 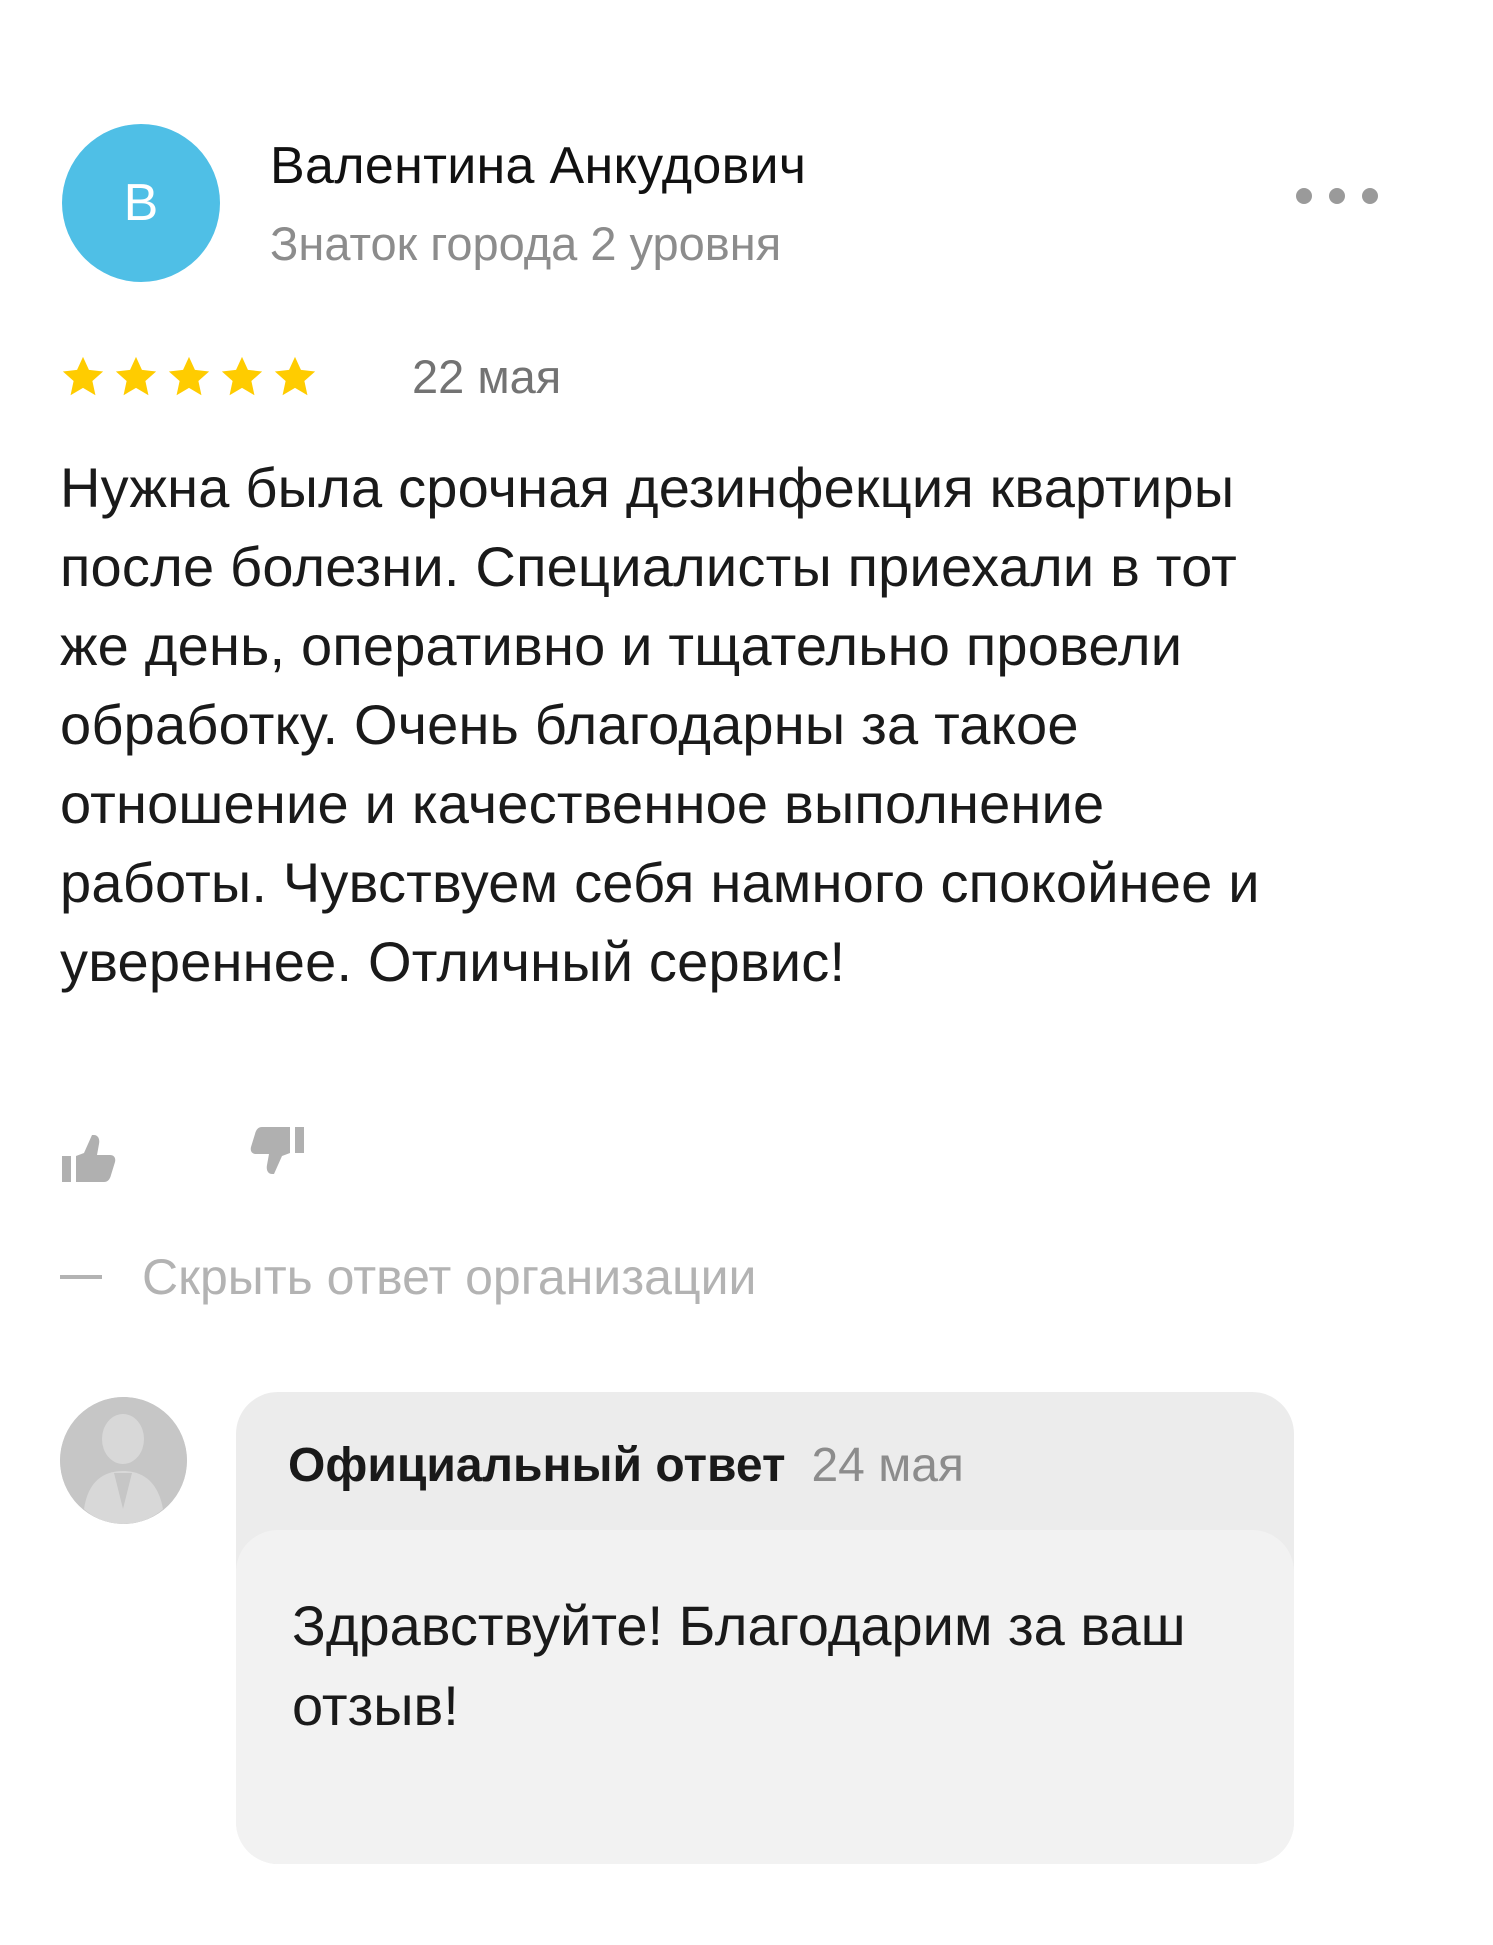 What do you see at coordinates (81, 1277) in the screenshot?
I see `minus-icon` at bounding box center [81, 1277].